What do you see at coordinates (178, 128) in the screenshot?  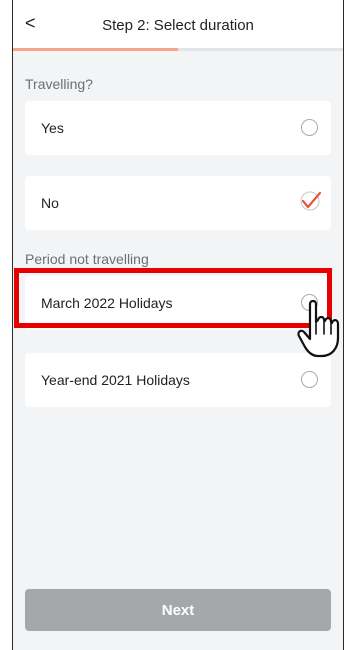 I see `option-yes: Yes` at bounding box center [178, 128].